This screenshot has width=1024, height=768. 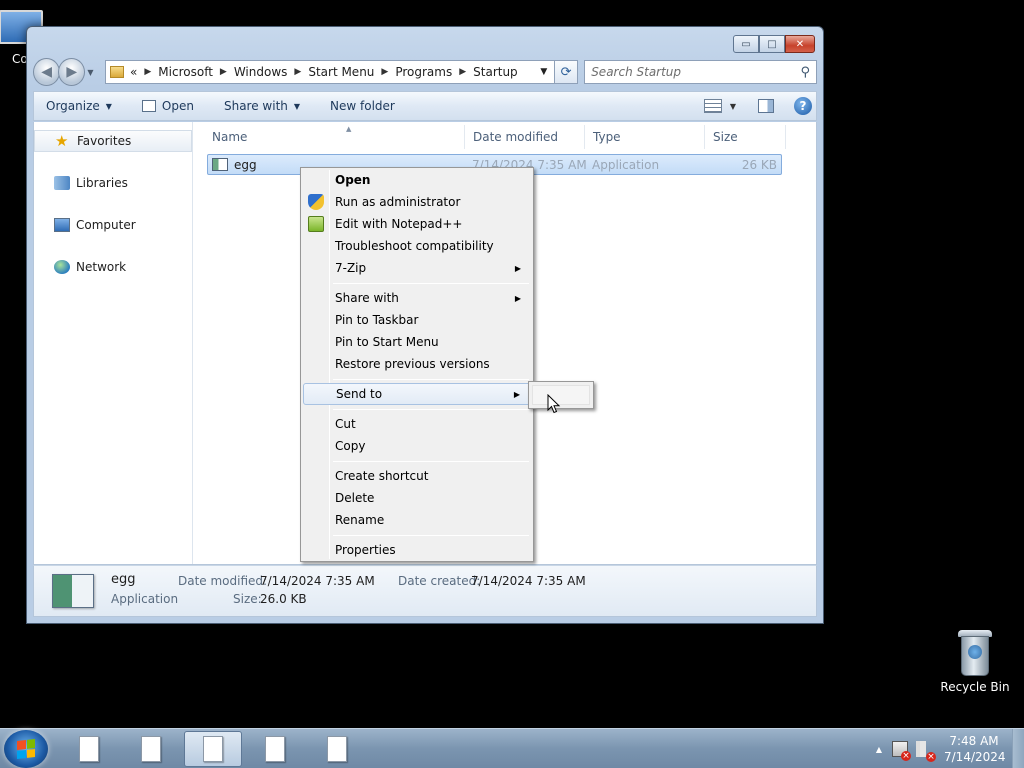 What do you see at coordinates (975, 662) in the screenshot?
I see `desktop-recycle-bin: Recycle Bin` at bounding box center [975, 662].